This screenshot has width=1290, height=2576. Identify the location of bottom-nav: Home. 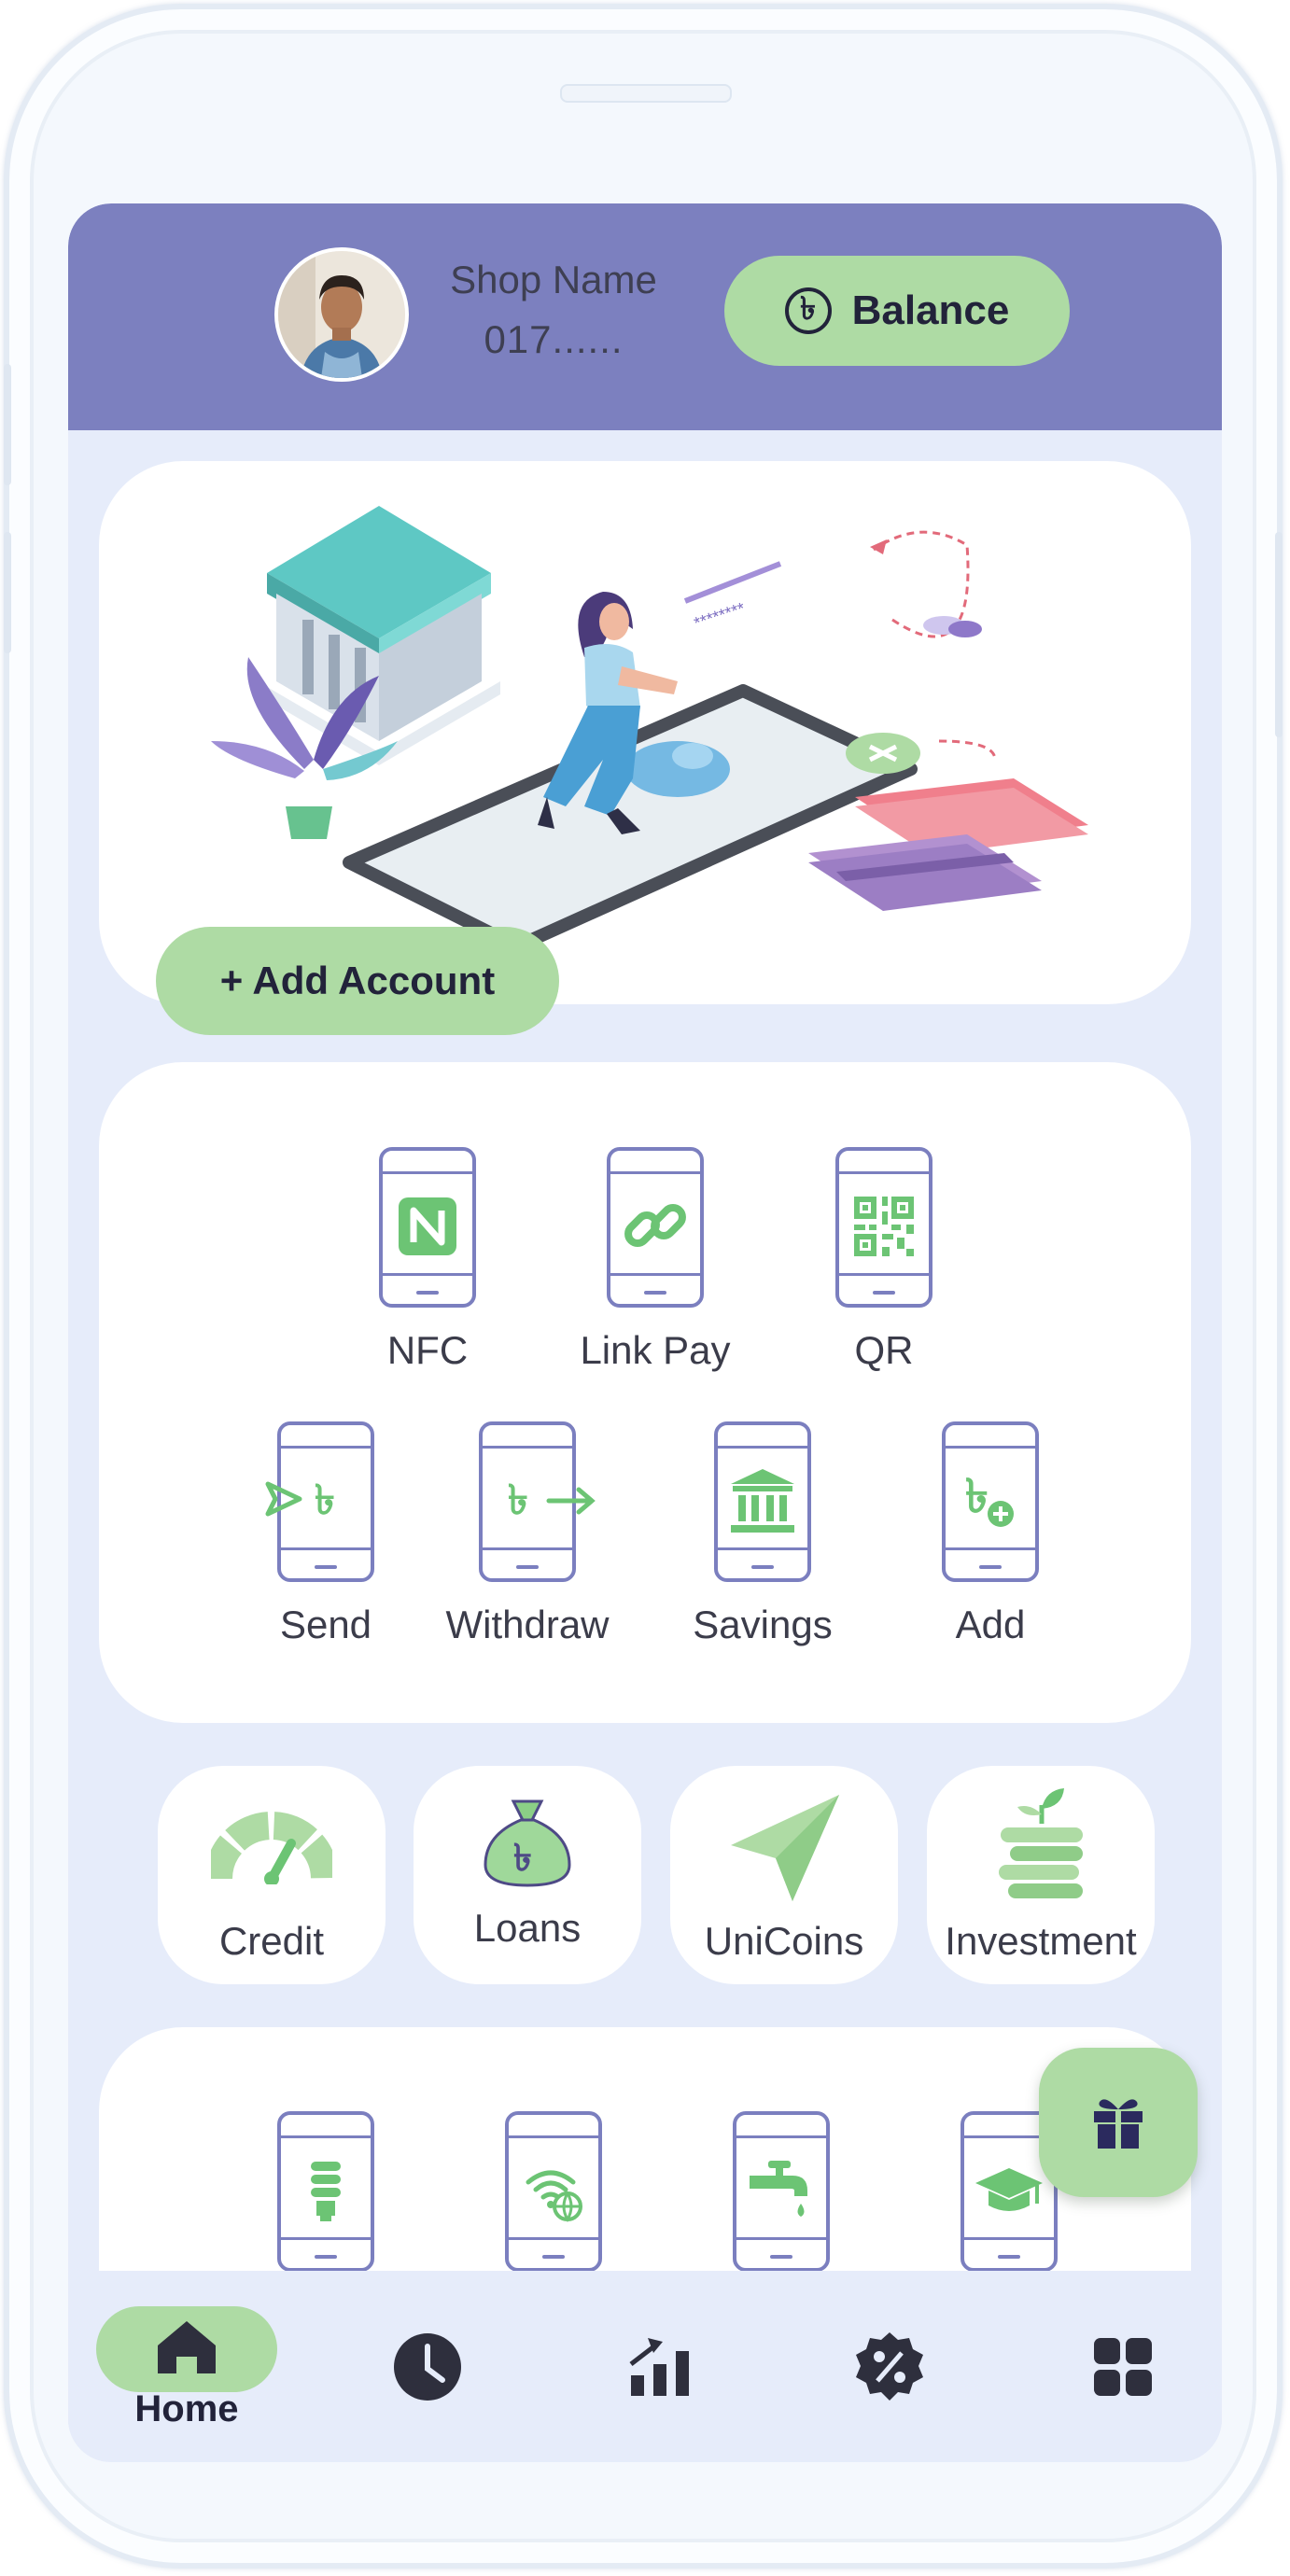
(645, 2366).